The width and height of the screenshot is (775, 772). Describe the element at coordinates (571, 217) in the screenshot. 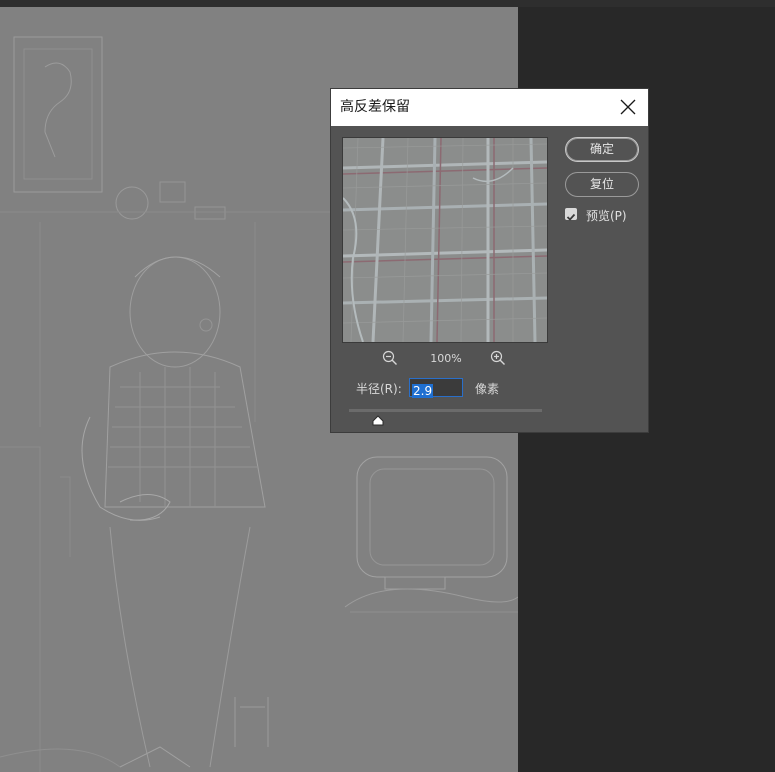

I see `check-icon` at that location.